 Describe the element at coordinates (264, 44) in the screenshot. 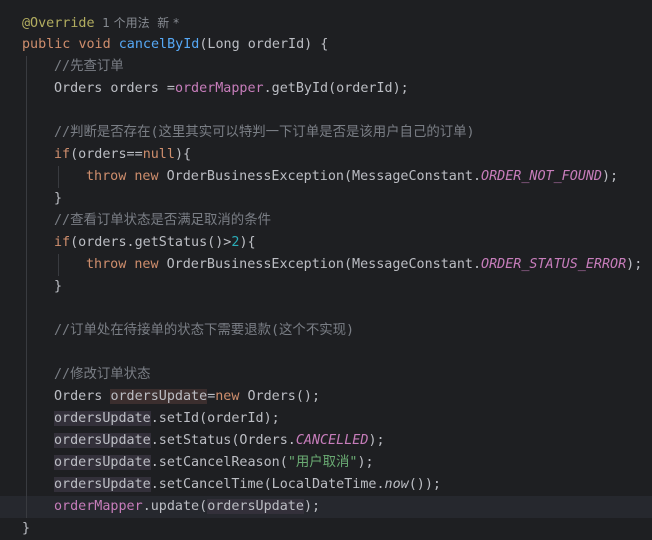

I see `code-token: (Long orderId) {` at that location.